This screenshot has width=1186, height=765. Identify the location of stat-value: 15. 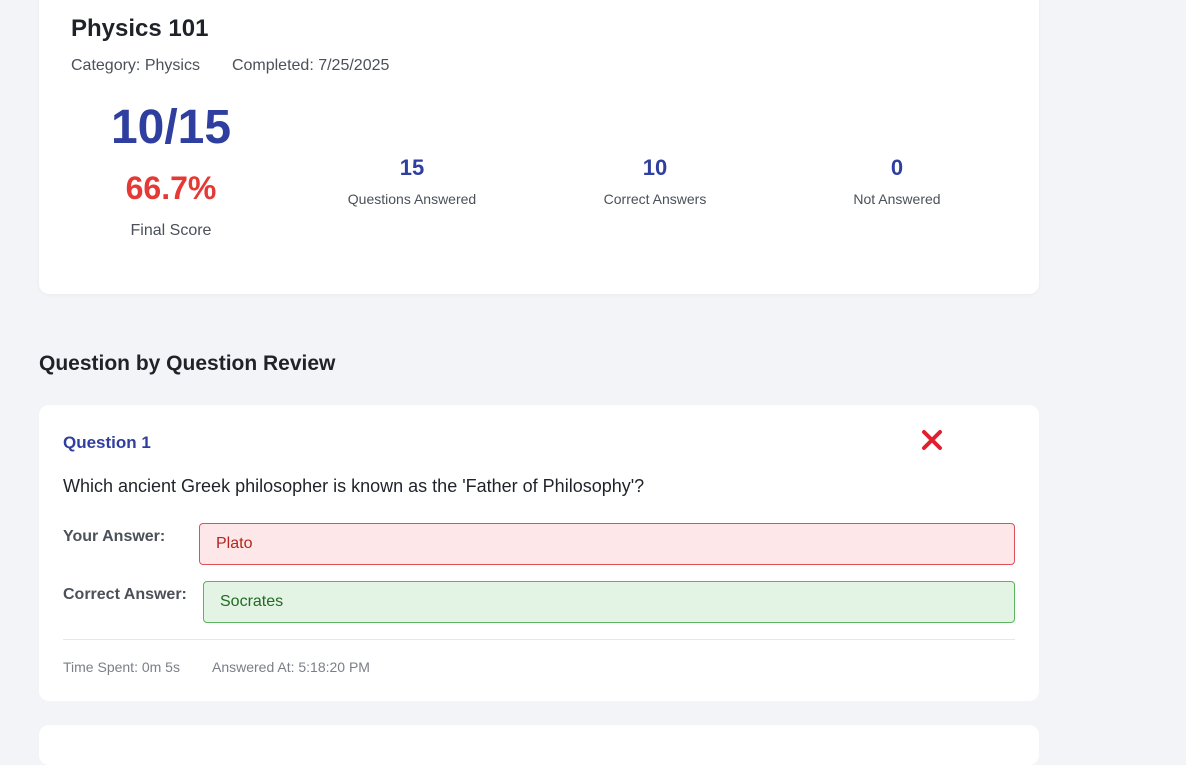
(412, 167).